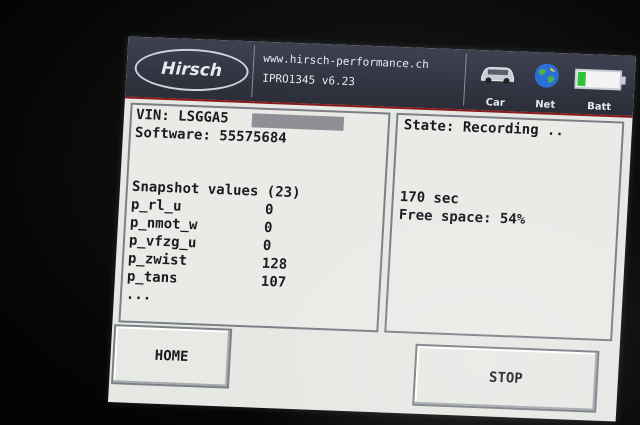 The image size is (640, 425). What do you see at coordinates (156, 205) in the screenshot?
I see `snapshot-name: p_rl_u` at bounding box center [156, 205].